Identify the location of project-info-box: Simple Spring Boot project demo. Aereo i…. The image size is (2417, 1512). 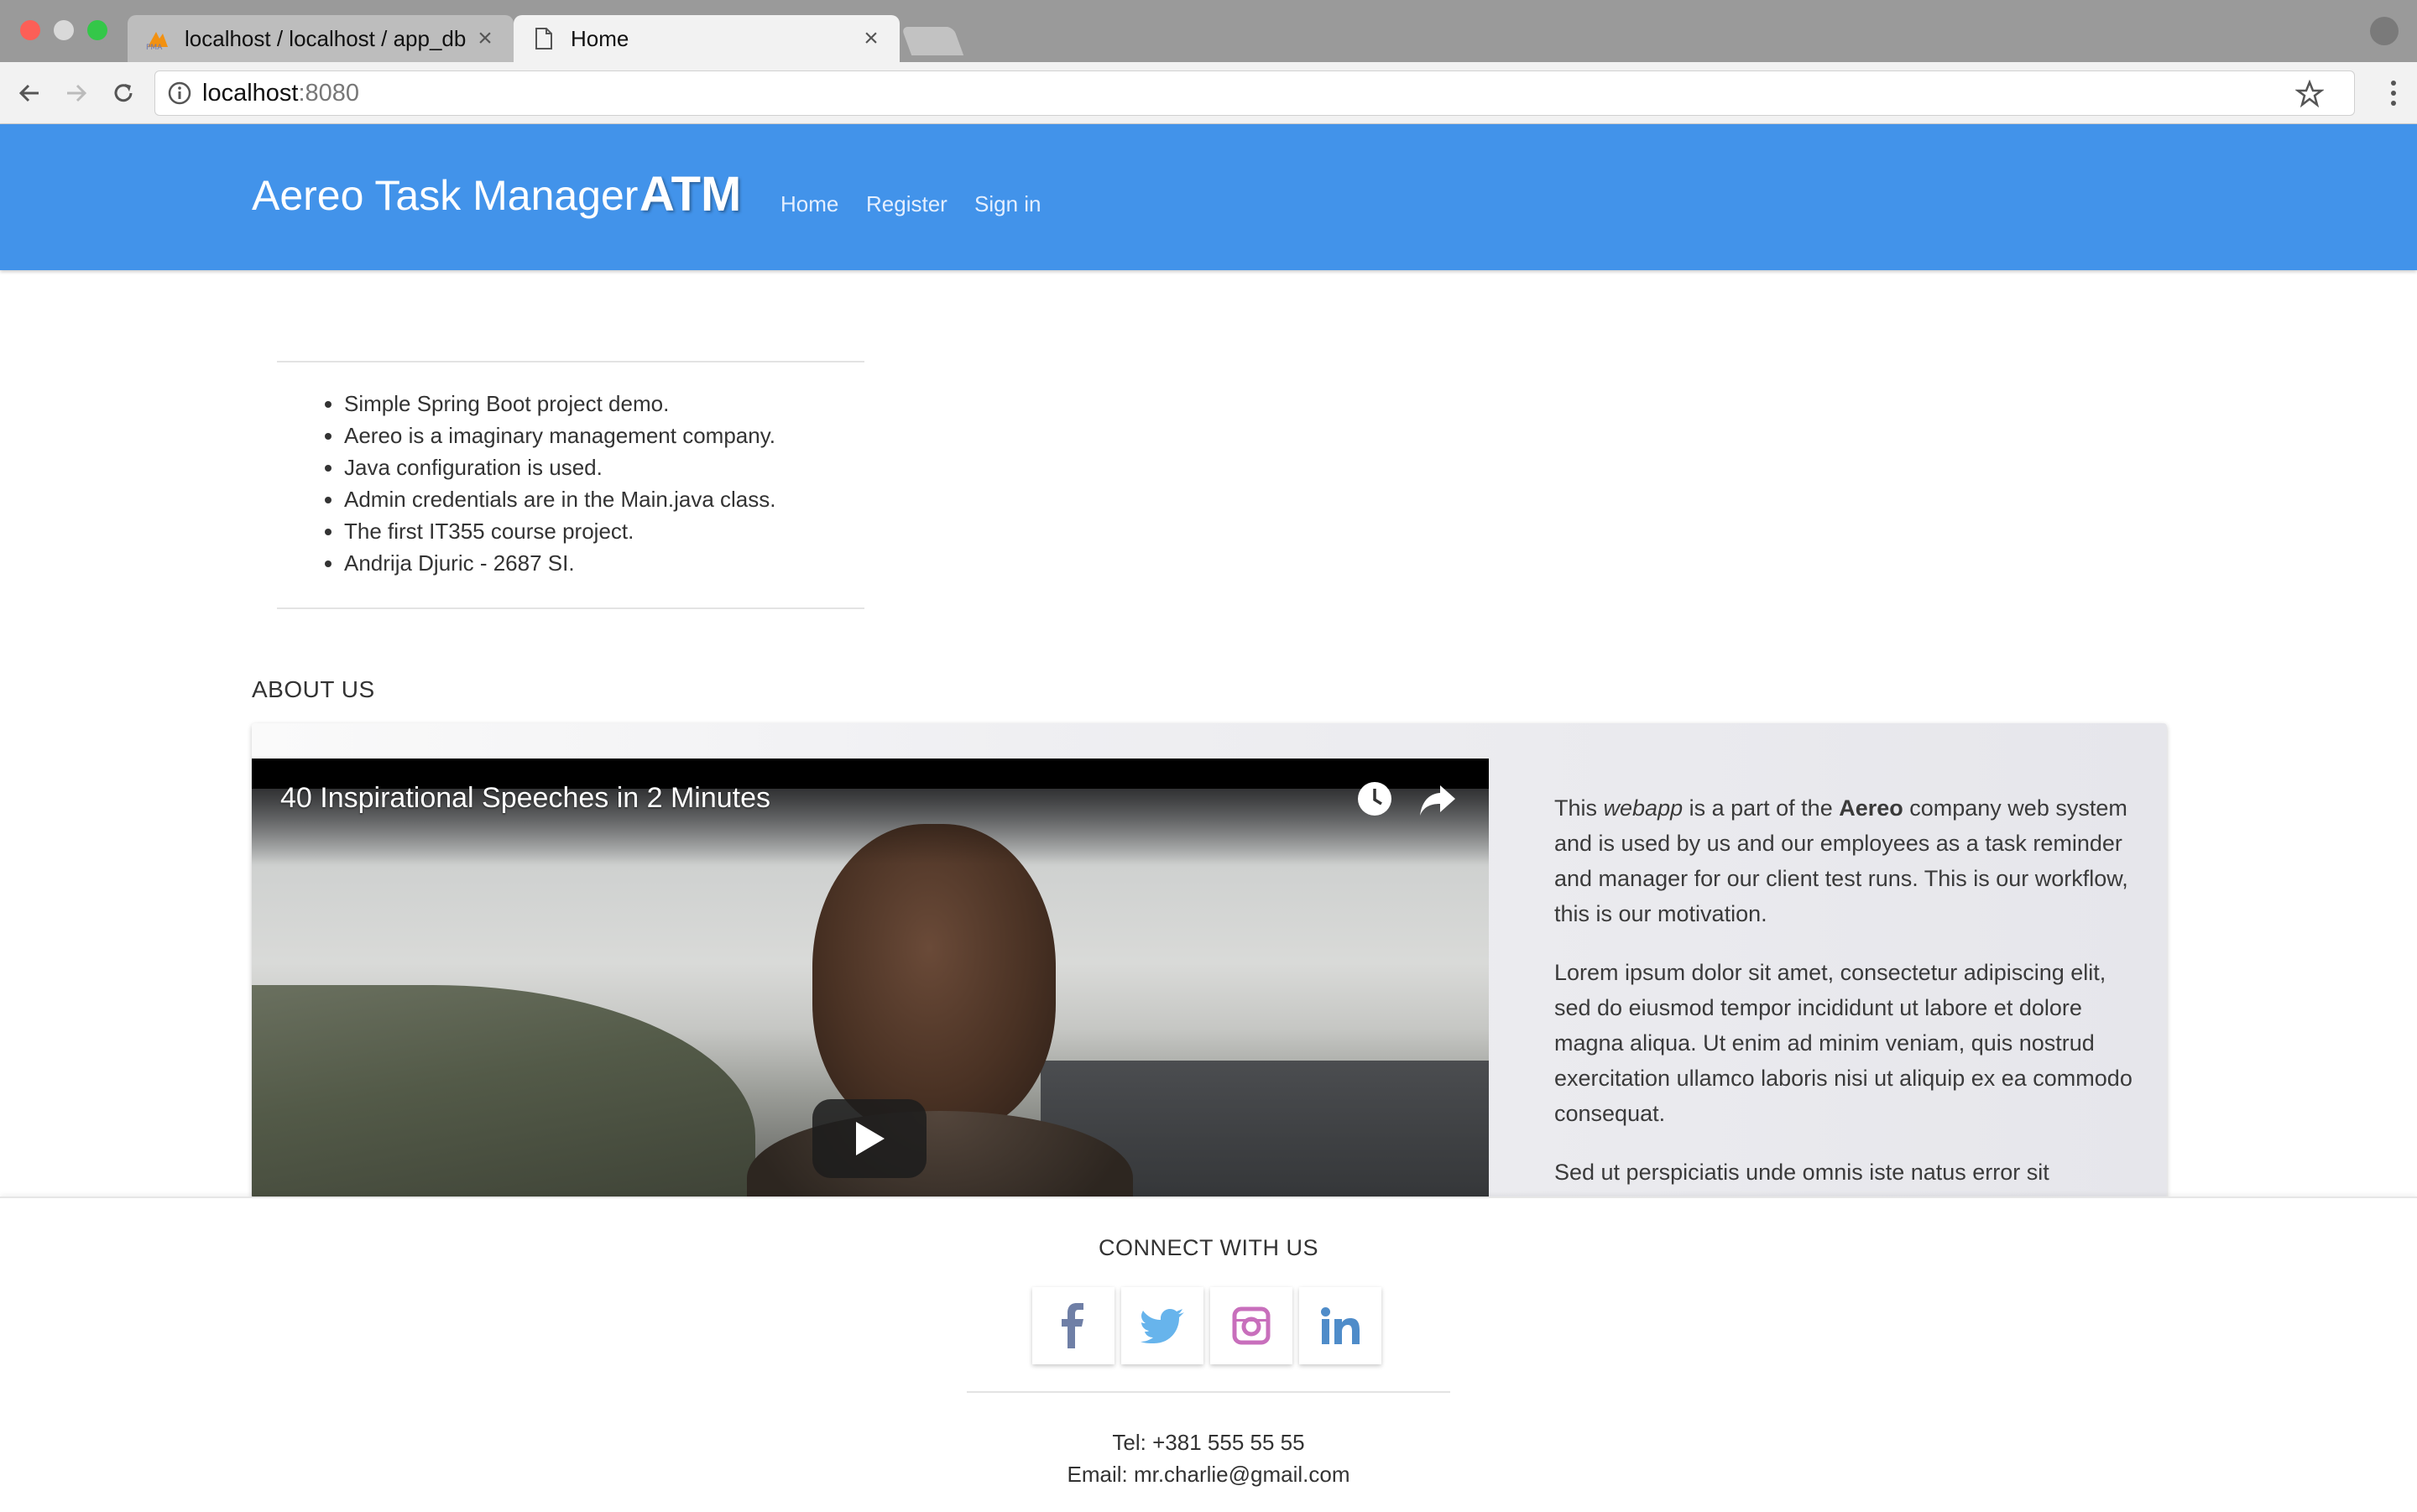
(570, 485).